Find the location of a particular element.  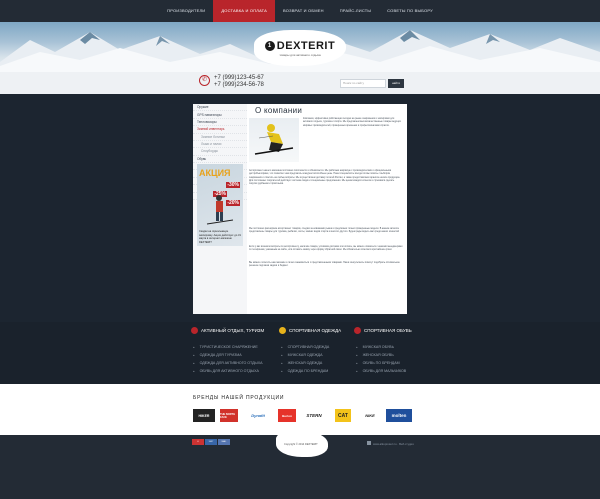

sidebar-item-gps: GPS навигаторы is located at coordinates (220, 115).